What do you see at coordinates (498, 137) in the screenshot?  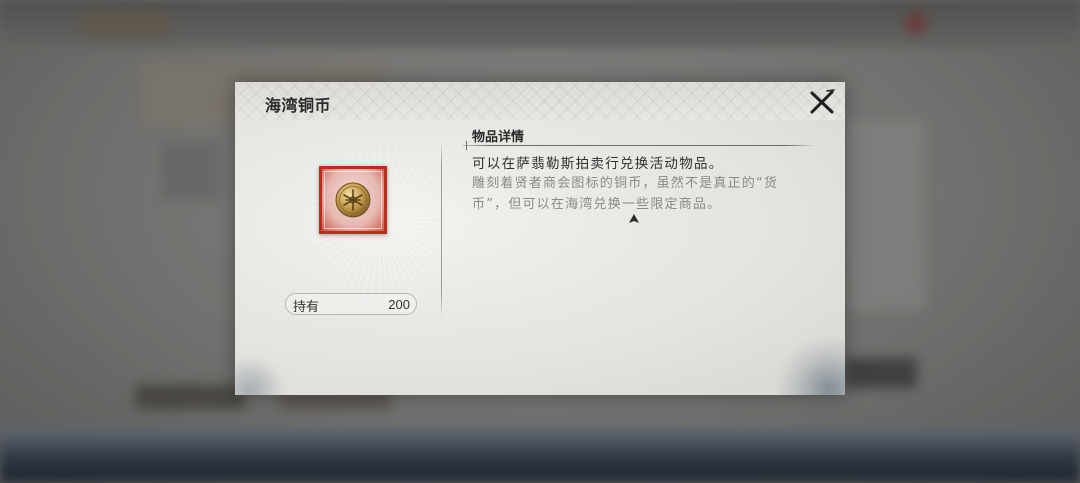 I see `details-heading: 物品详情` at bounding box center [498, 137].